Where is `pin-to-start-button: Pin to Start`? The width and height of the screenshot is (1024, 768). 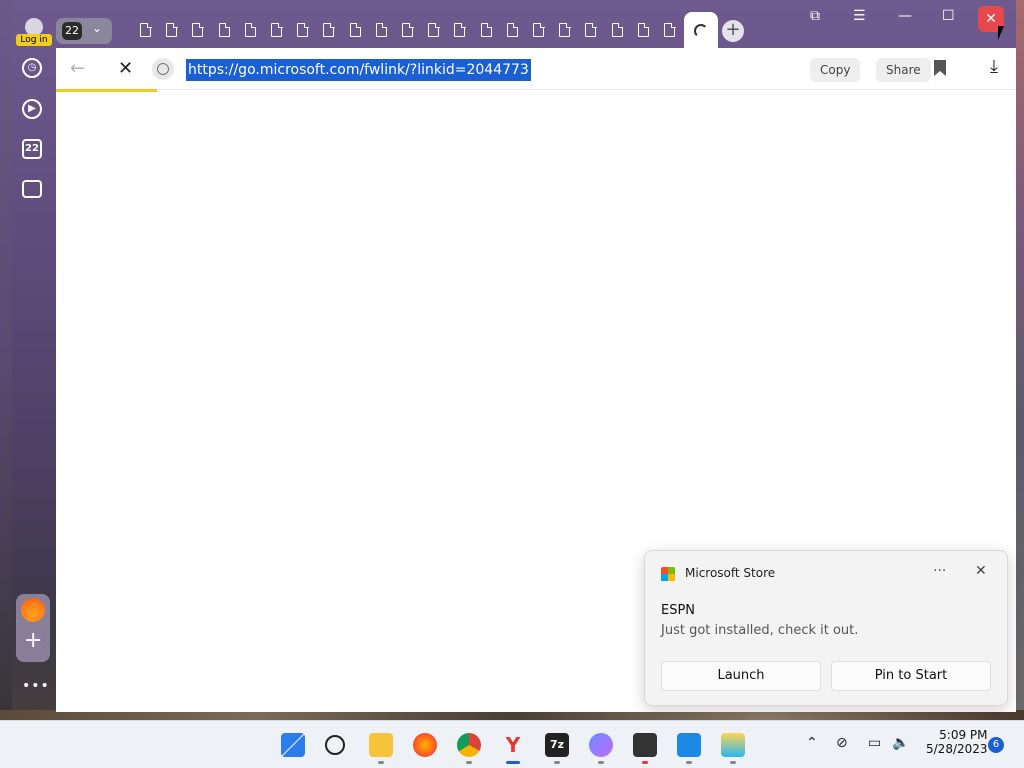
pin-to-start-button: Pin to Start is located at coordinates (911, 676).